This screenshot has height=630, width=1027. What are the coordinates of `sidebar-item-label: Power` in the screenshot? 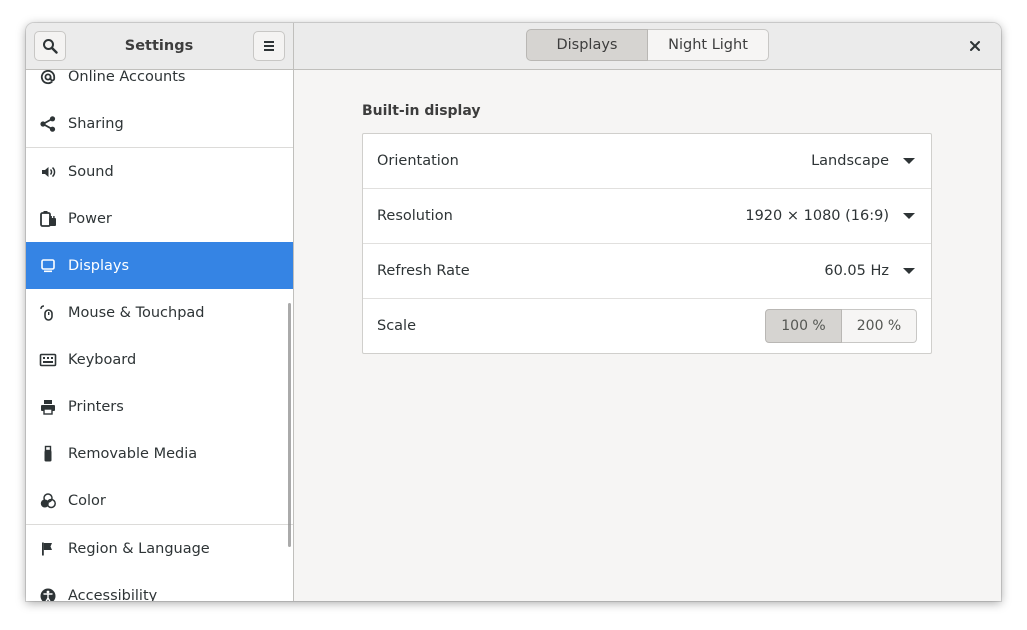 It's located at (90, 218).